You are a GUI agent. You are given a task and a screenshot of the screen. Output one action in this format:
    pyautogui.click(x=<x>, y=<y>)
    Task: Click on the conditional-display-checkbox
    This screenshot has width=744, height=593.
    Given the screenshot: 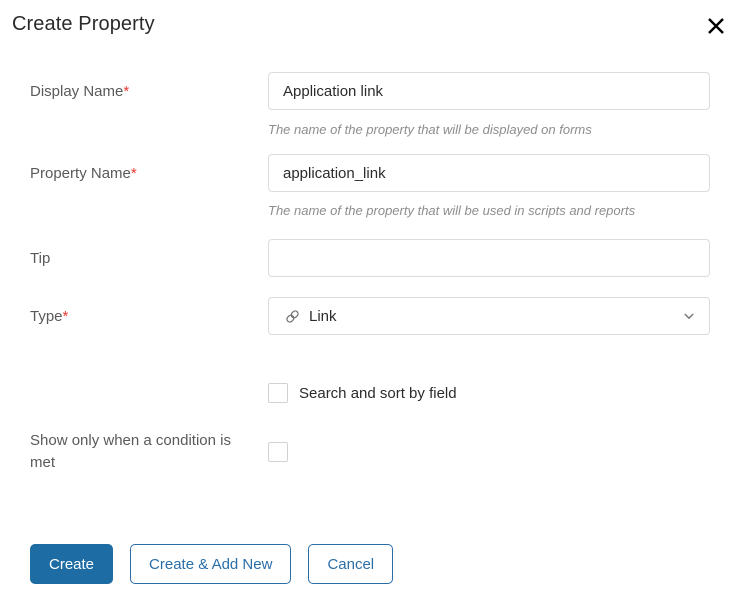 What is the action you would take?
    pyautogui.click(x=278, y=452)
    